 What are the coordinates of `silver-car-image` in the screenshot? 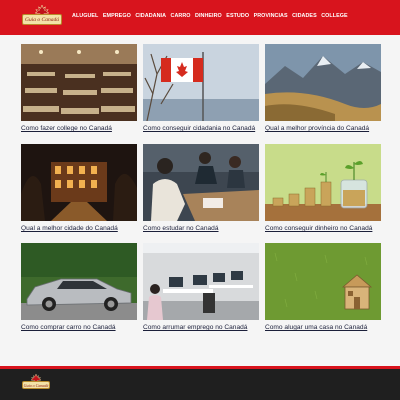 It's located at (79, 281).